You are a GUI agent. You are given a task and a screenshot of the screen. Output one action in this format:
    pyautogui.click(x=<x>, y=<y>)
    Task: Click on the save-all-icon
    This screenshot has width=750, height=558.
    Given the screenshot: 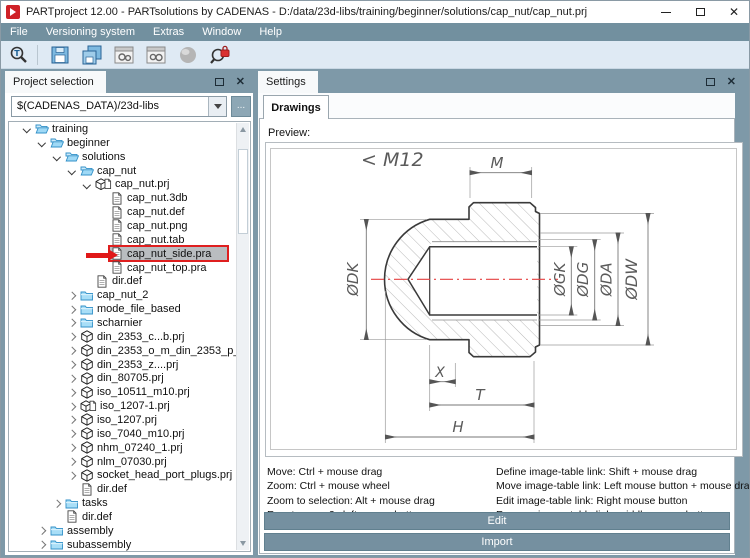 What is the action you would take?
    pyautogui.click(x=92, y=55)
    